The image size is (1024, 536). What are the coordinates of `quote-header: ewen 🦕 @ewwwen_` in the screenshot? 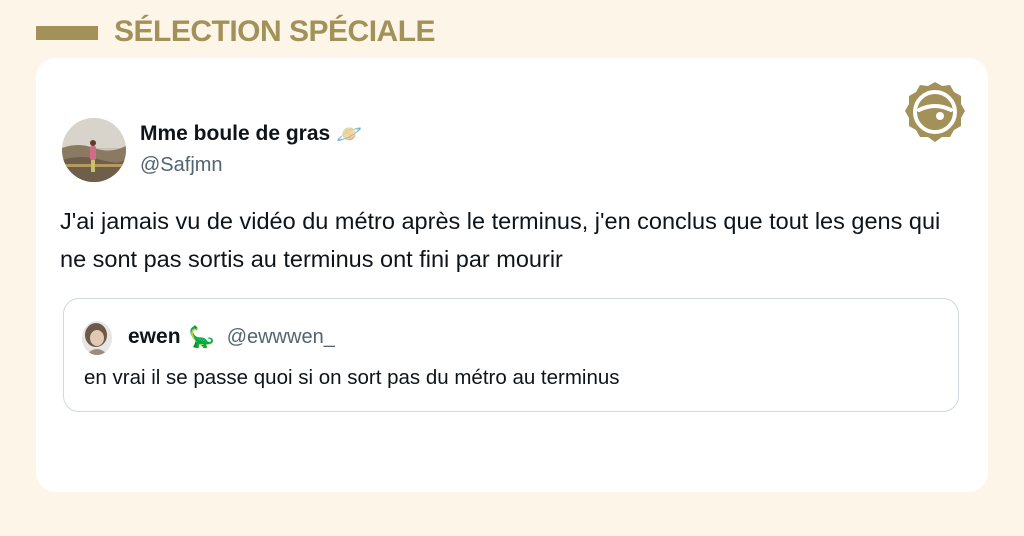 It's located at (231, 337).